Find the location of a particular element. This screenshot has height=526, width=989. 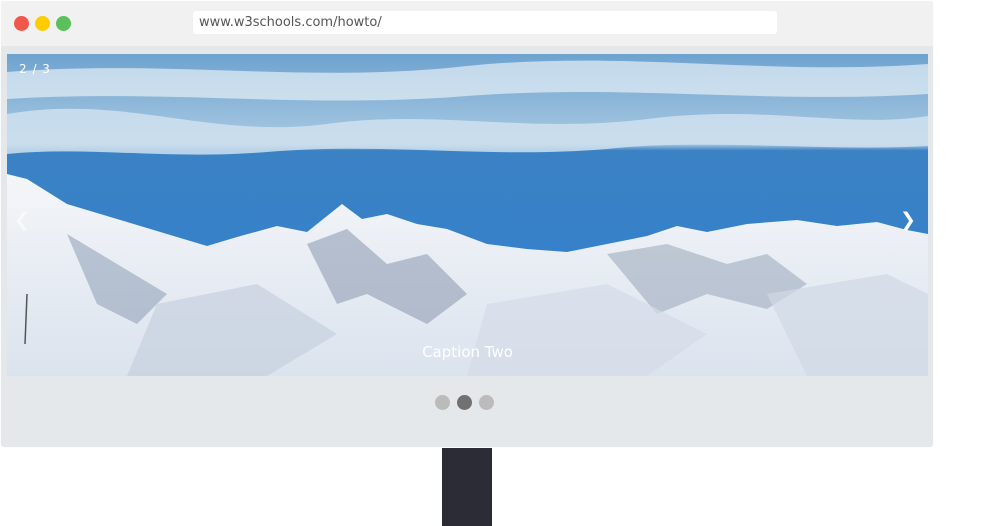

chevron-right-icon: ❯ is located at coordinates (908, 220).